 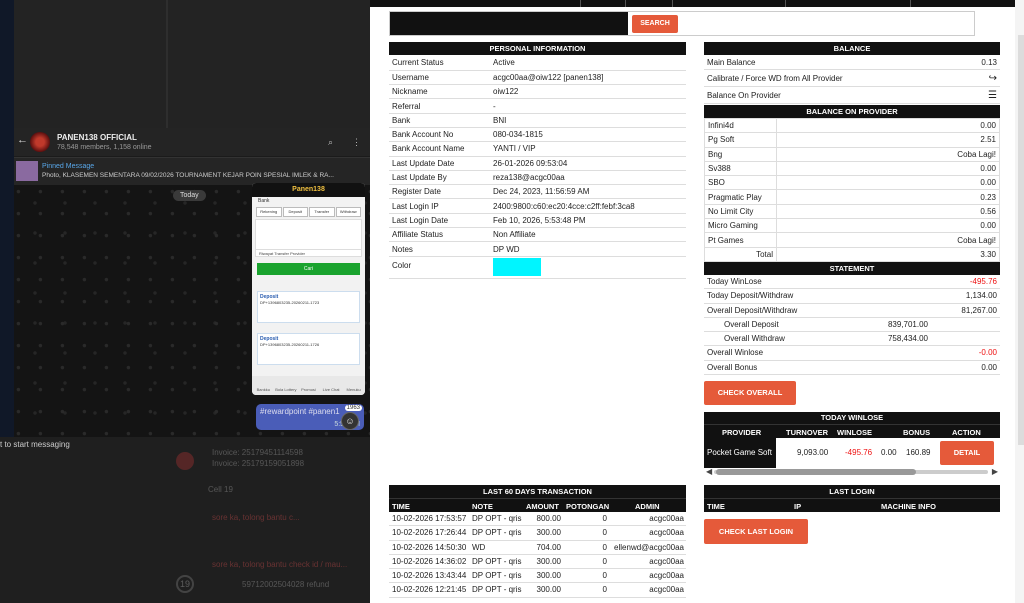 I want to click on provider-balance: 2.51, so click(x=888, y=140).